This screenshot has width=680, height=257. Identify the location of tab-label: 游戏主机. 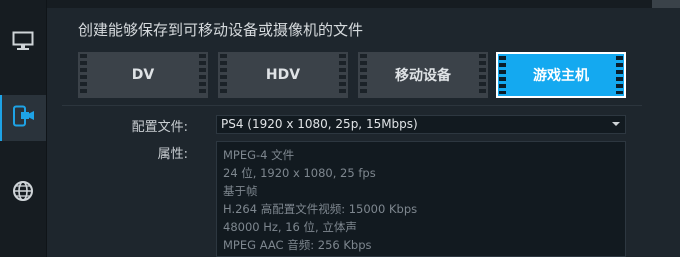
(561, 76).